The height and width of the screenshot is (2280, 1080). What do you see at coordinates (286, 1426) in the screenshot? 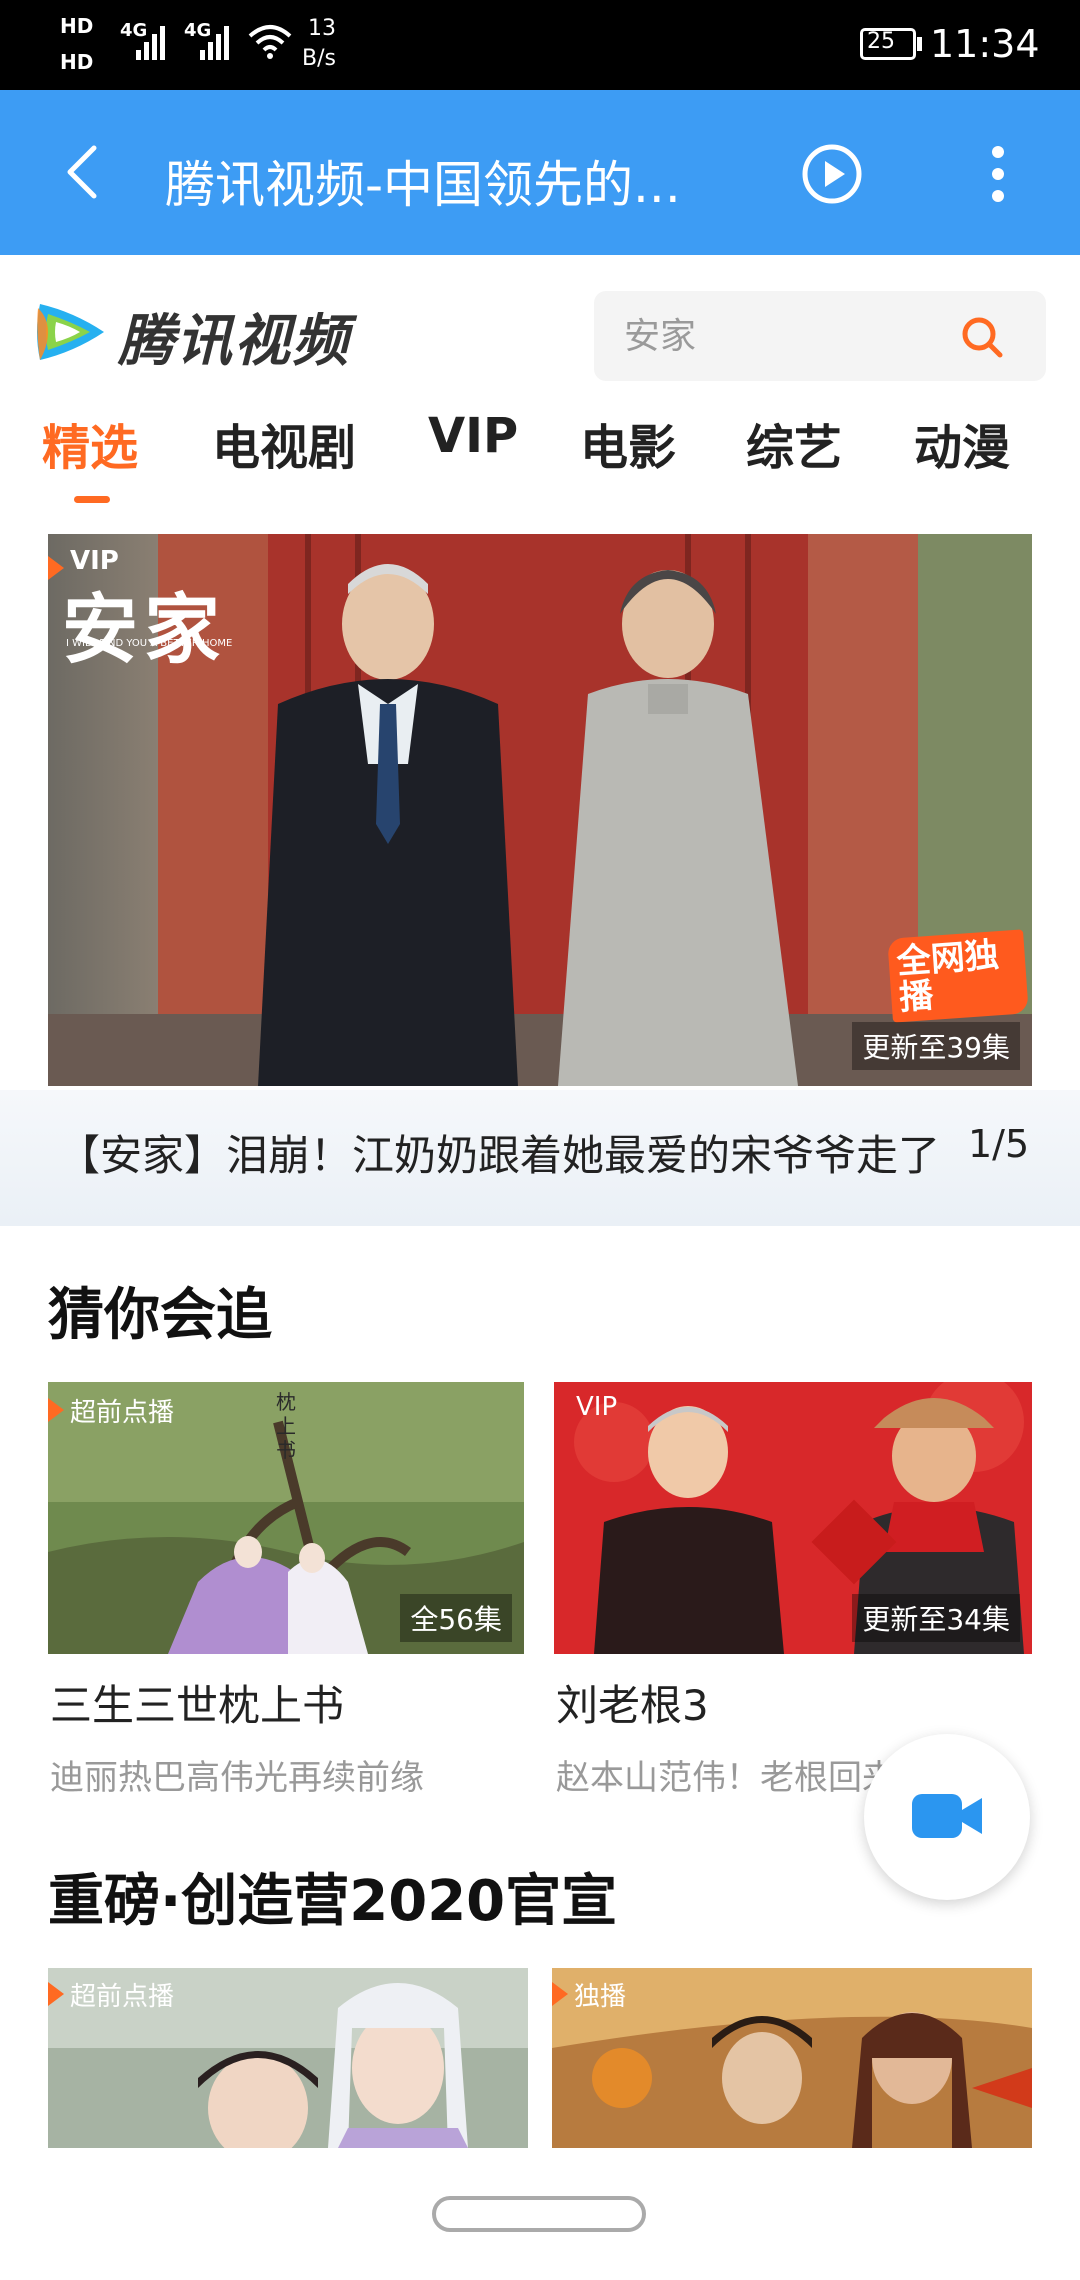
I see `card1-poster-text: 枕上书` at bounding box center [286, 1426].